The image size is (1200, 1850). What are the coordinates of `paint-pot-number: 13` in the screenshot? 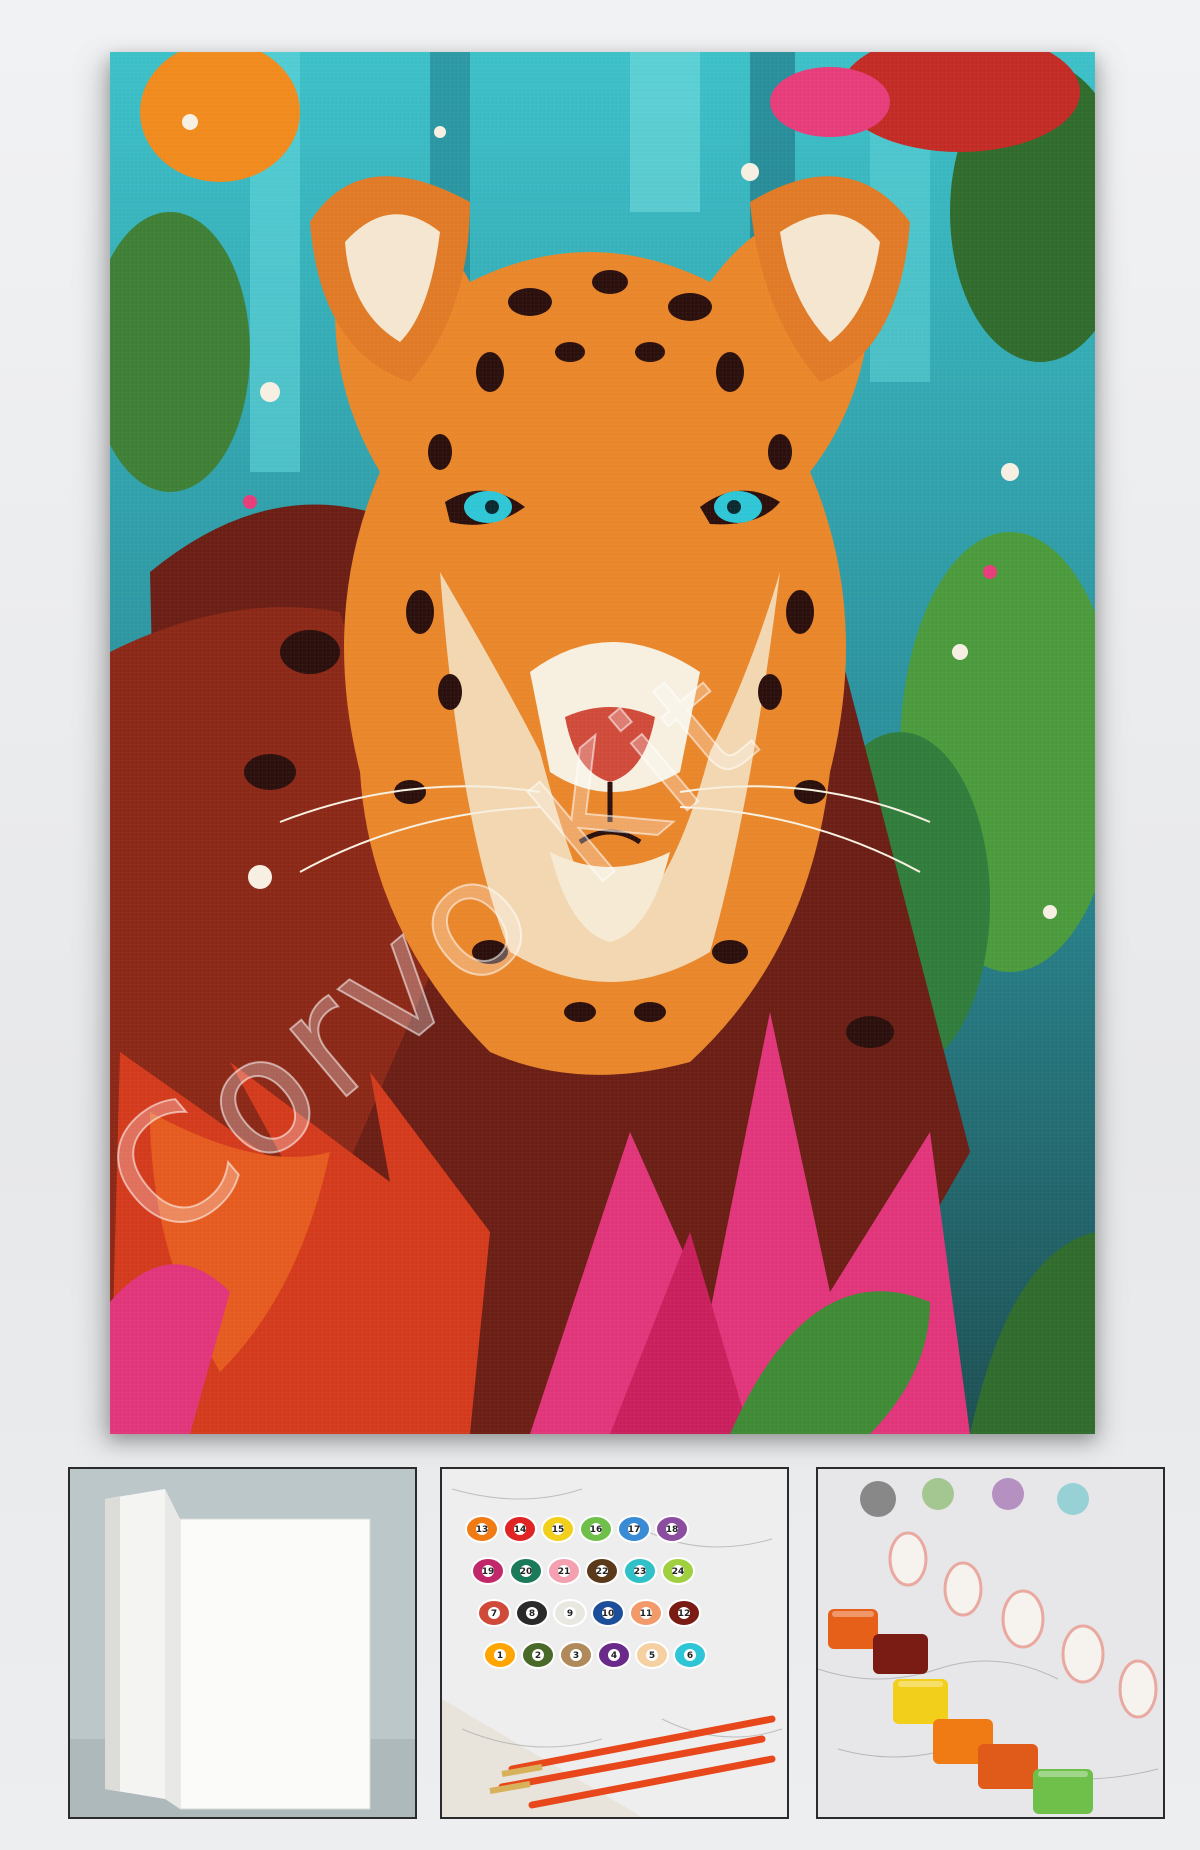 It's located at (482, 1530).